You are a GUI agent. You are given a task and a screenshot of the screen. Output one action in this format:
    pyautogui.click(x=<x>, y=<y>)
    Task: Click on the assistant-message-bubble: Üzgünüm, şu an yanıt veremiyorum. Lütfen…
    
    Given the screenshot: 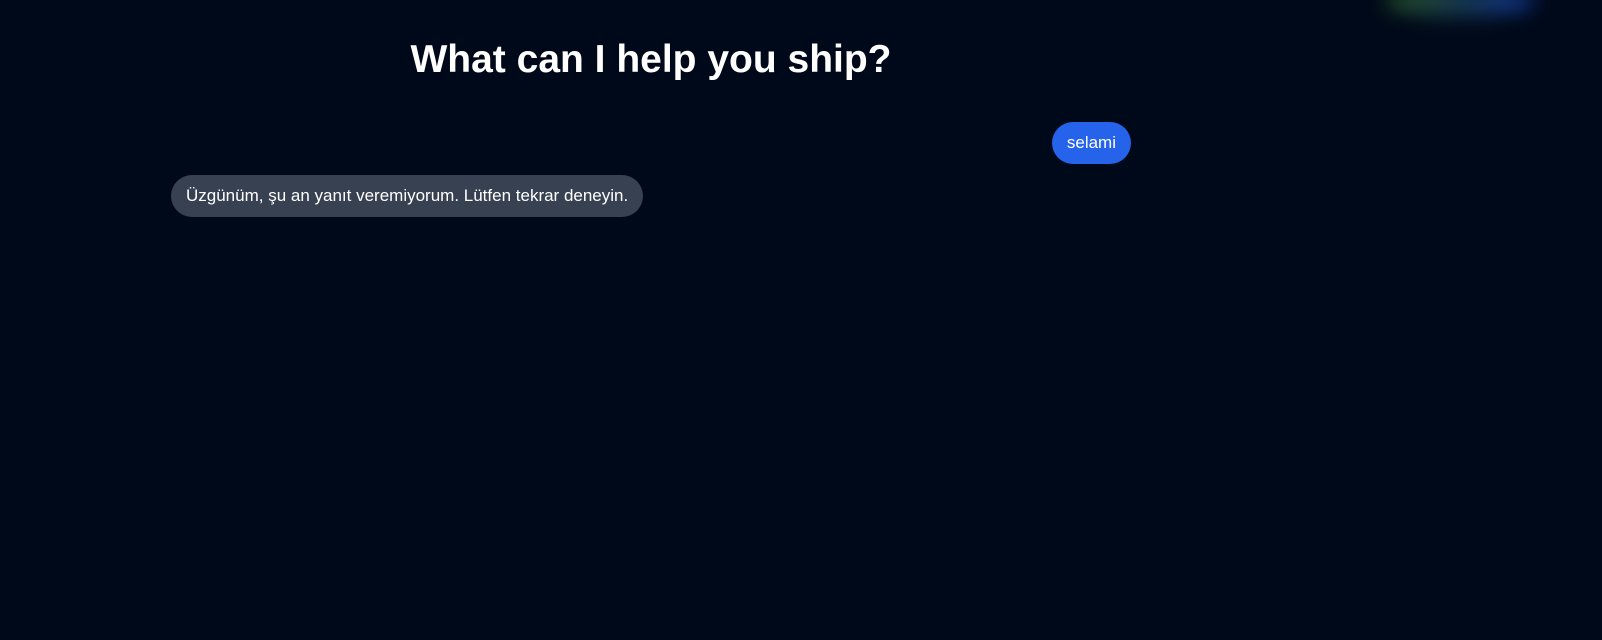 What is the action you would take?
    pyautogui.click(x=407, y=196)
    